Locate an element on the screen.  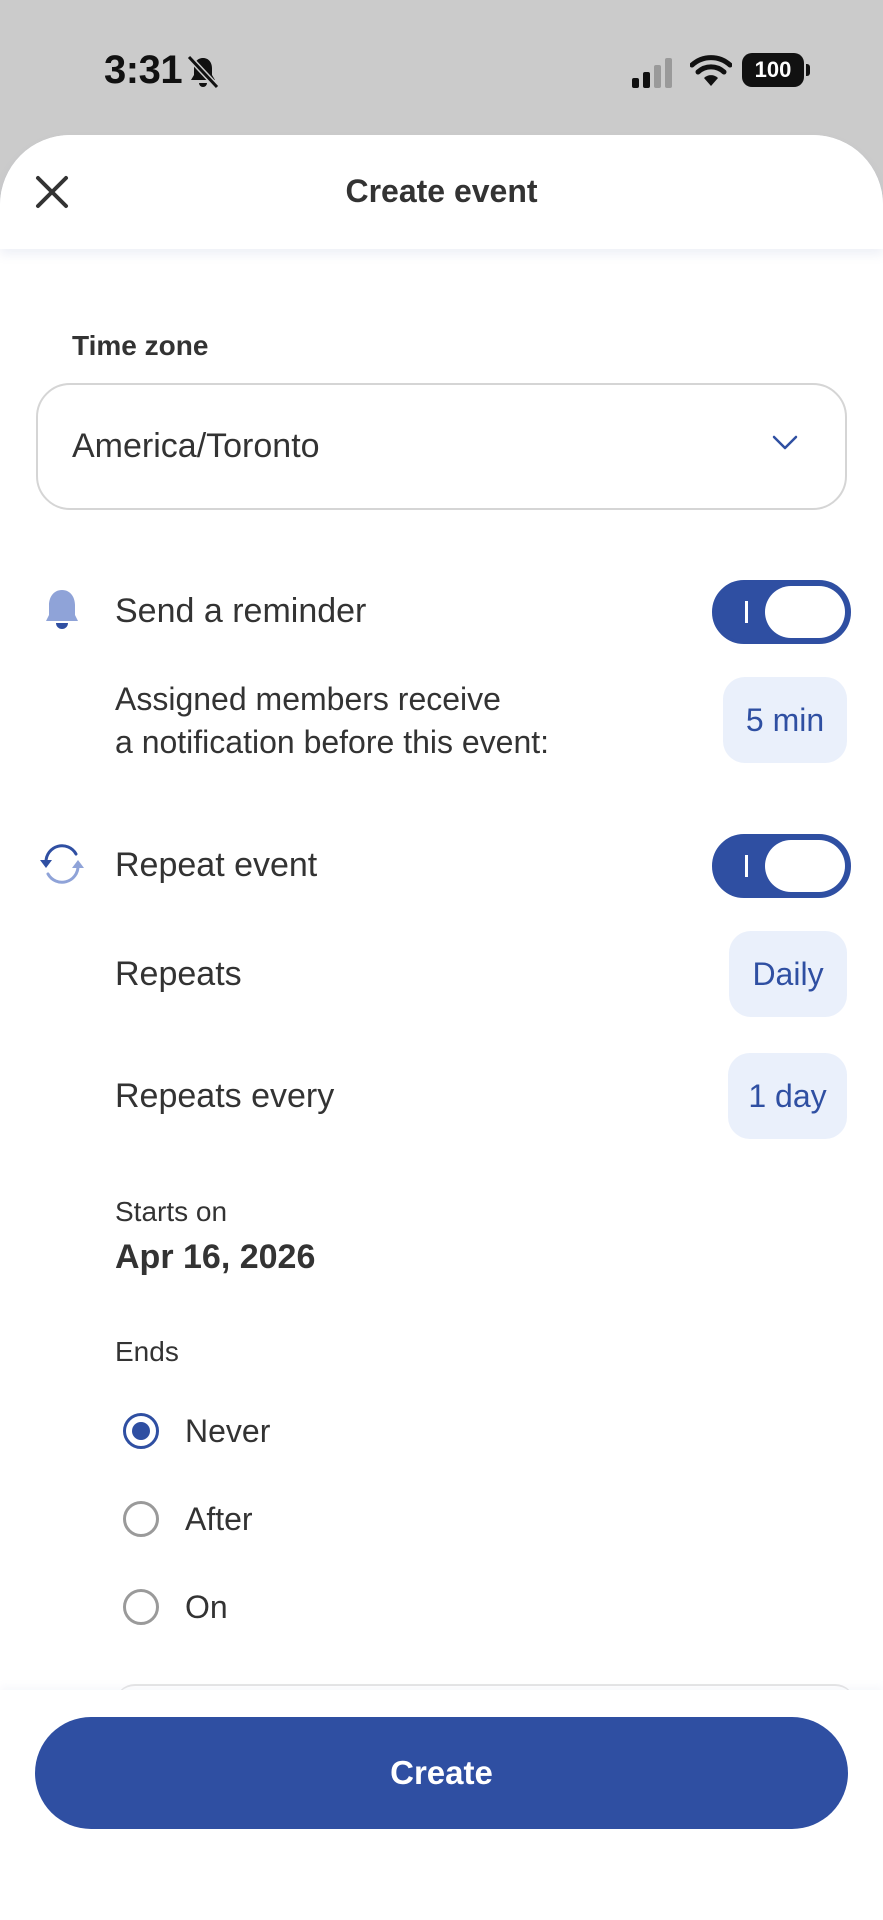
ends-on-label: On is located at coordinates (206, 1607).